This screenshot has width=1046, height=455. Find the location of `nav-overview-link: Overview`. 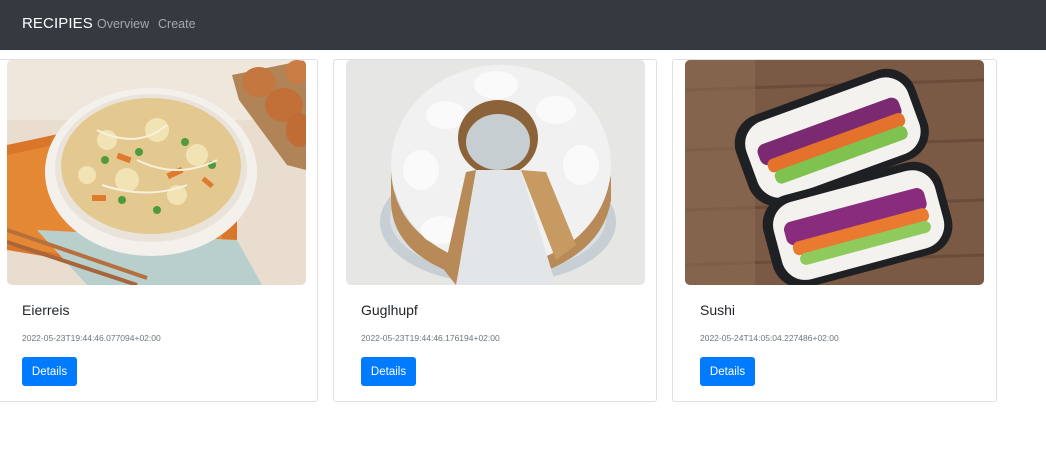

nav-overview-link: Overview is located at coordinates (123, 24).